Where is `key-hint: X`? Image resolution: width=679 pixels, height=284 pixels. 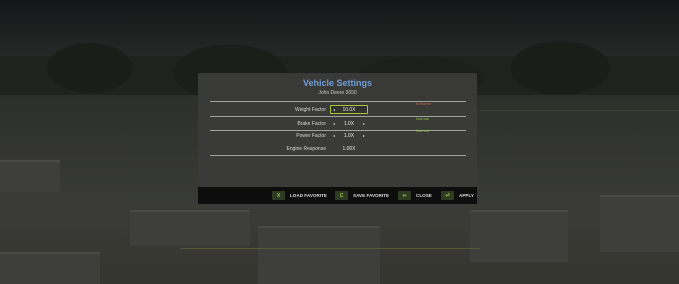
key-hint: X is located at coordinates (278, 195).